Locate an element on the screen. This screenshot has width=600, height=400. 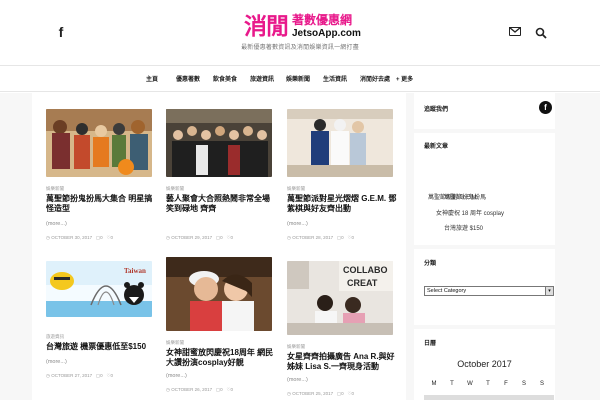
post-meta: ◷ OCTOBER 25, 2017 ▢0 ♡0 is located at coordinates (320, 394).